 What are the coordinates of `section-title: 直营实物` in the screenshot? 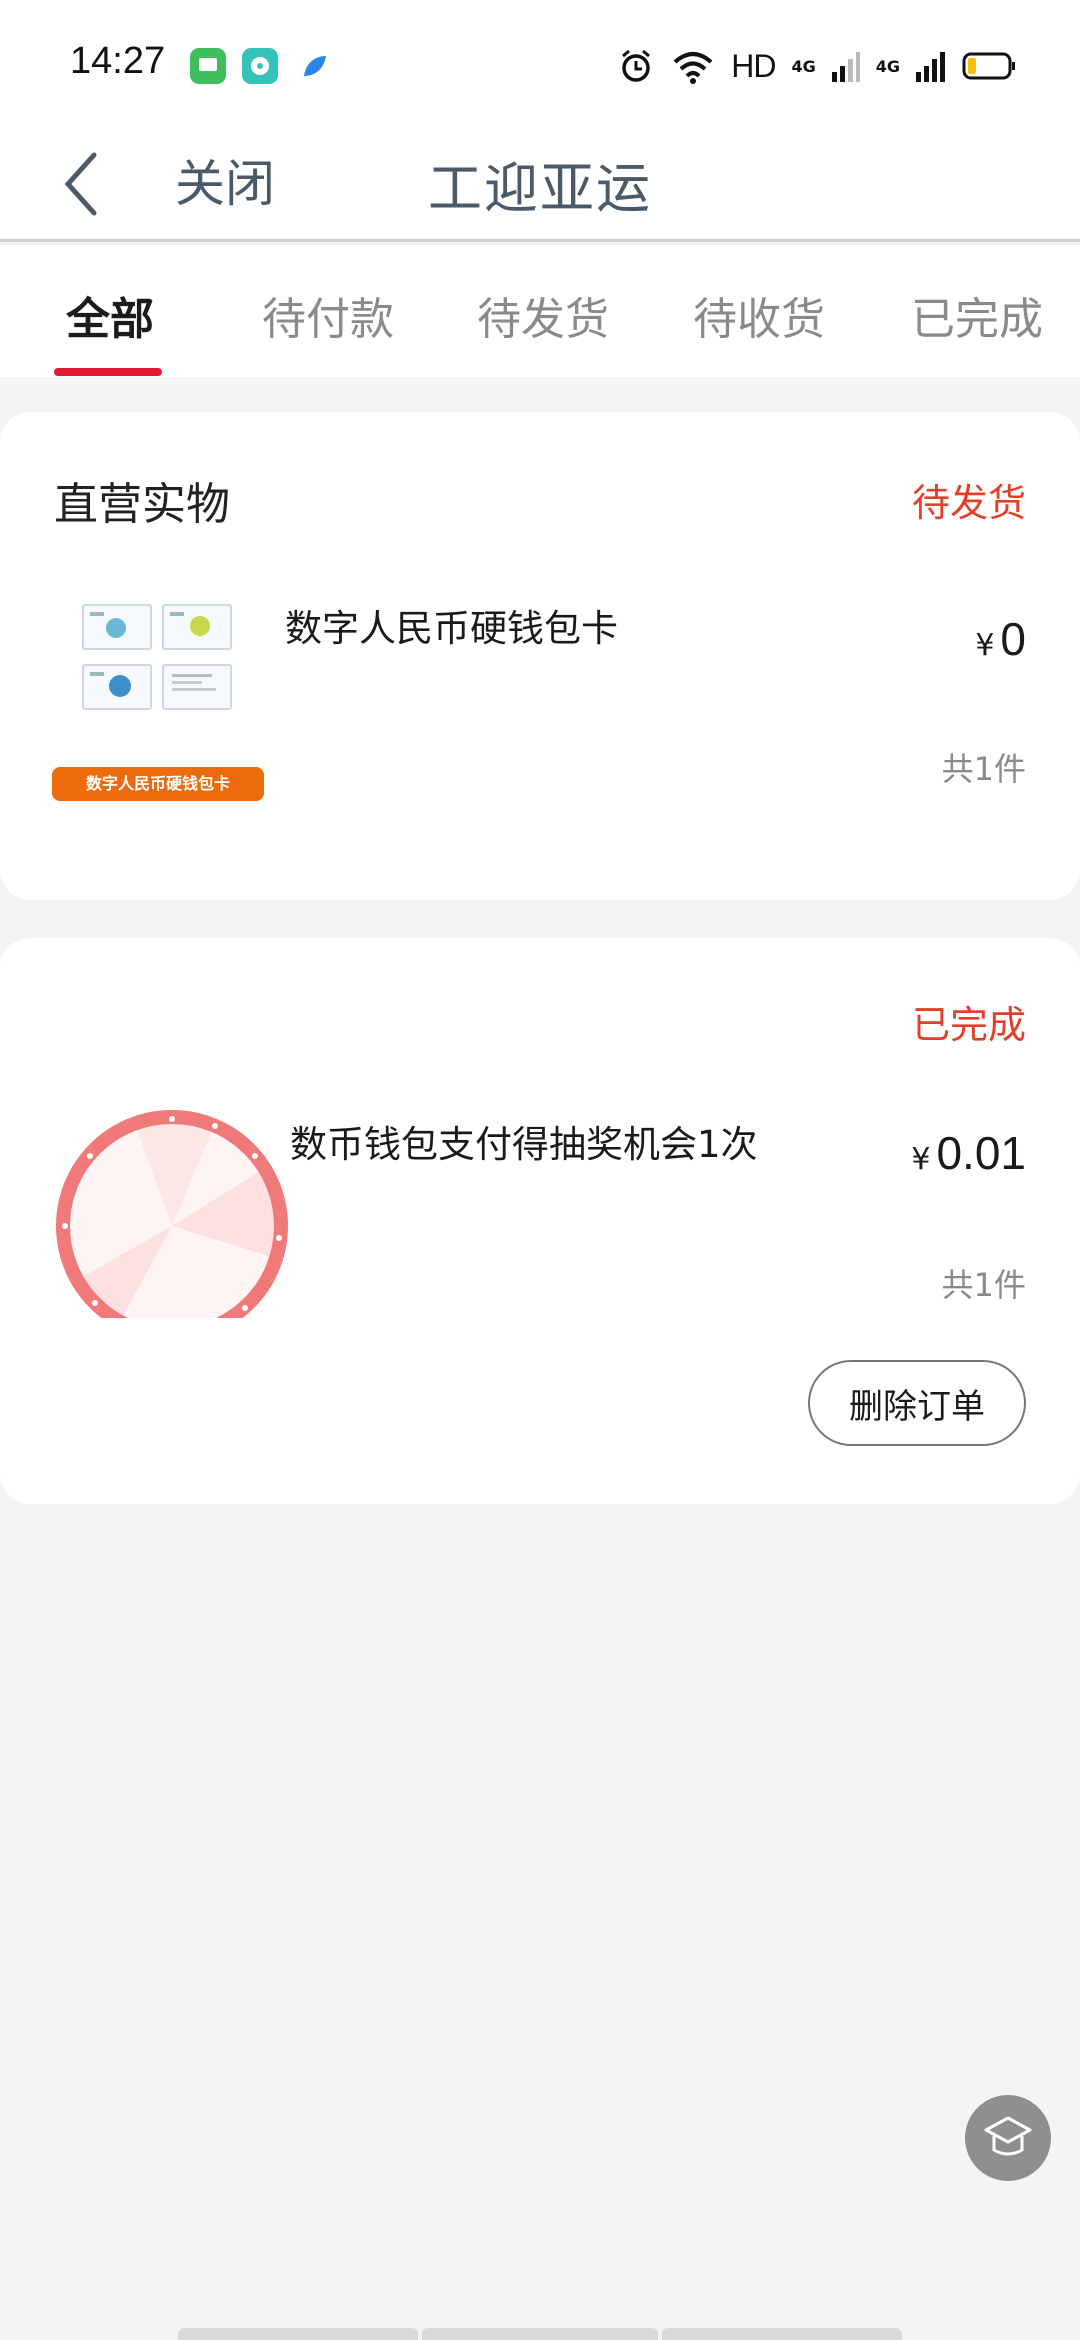 It's located at (142, 504).